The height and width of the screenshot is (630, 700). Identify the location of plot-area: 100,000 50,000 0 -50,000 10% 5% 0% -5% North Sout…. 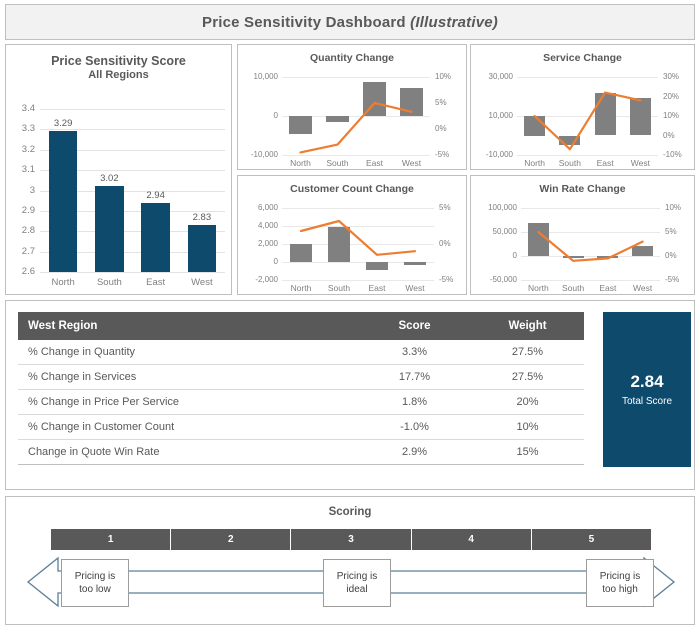
(583, 249).